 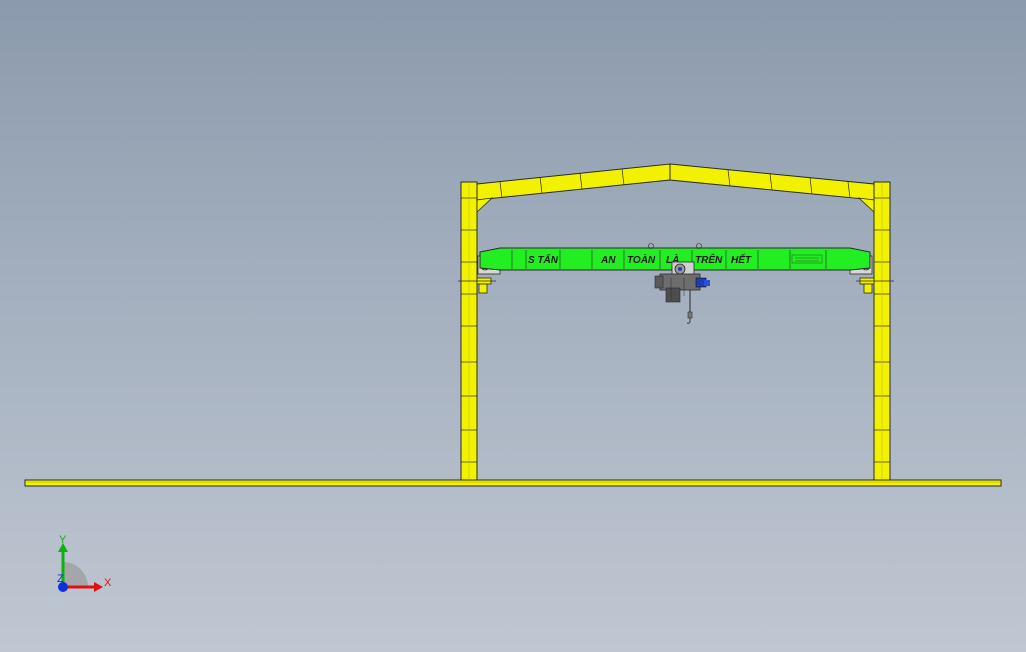 I want to click on roof-rafter-left, so click(x=573, y=188).